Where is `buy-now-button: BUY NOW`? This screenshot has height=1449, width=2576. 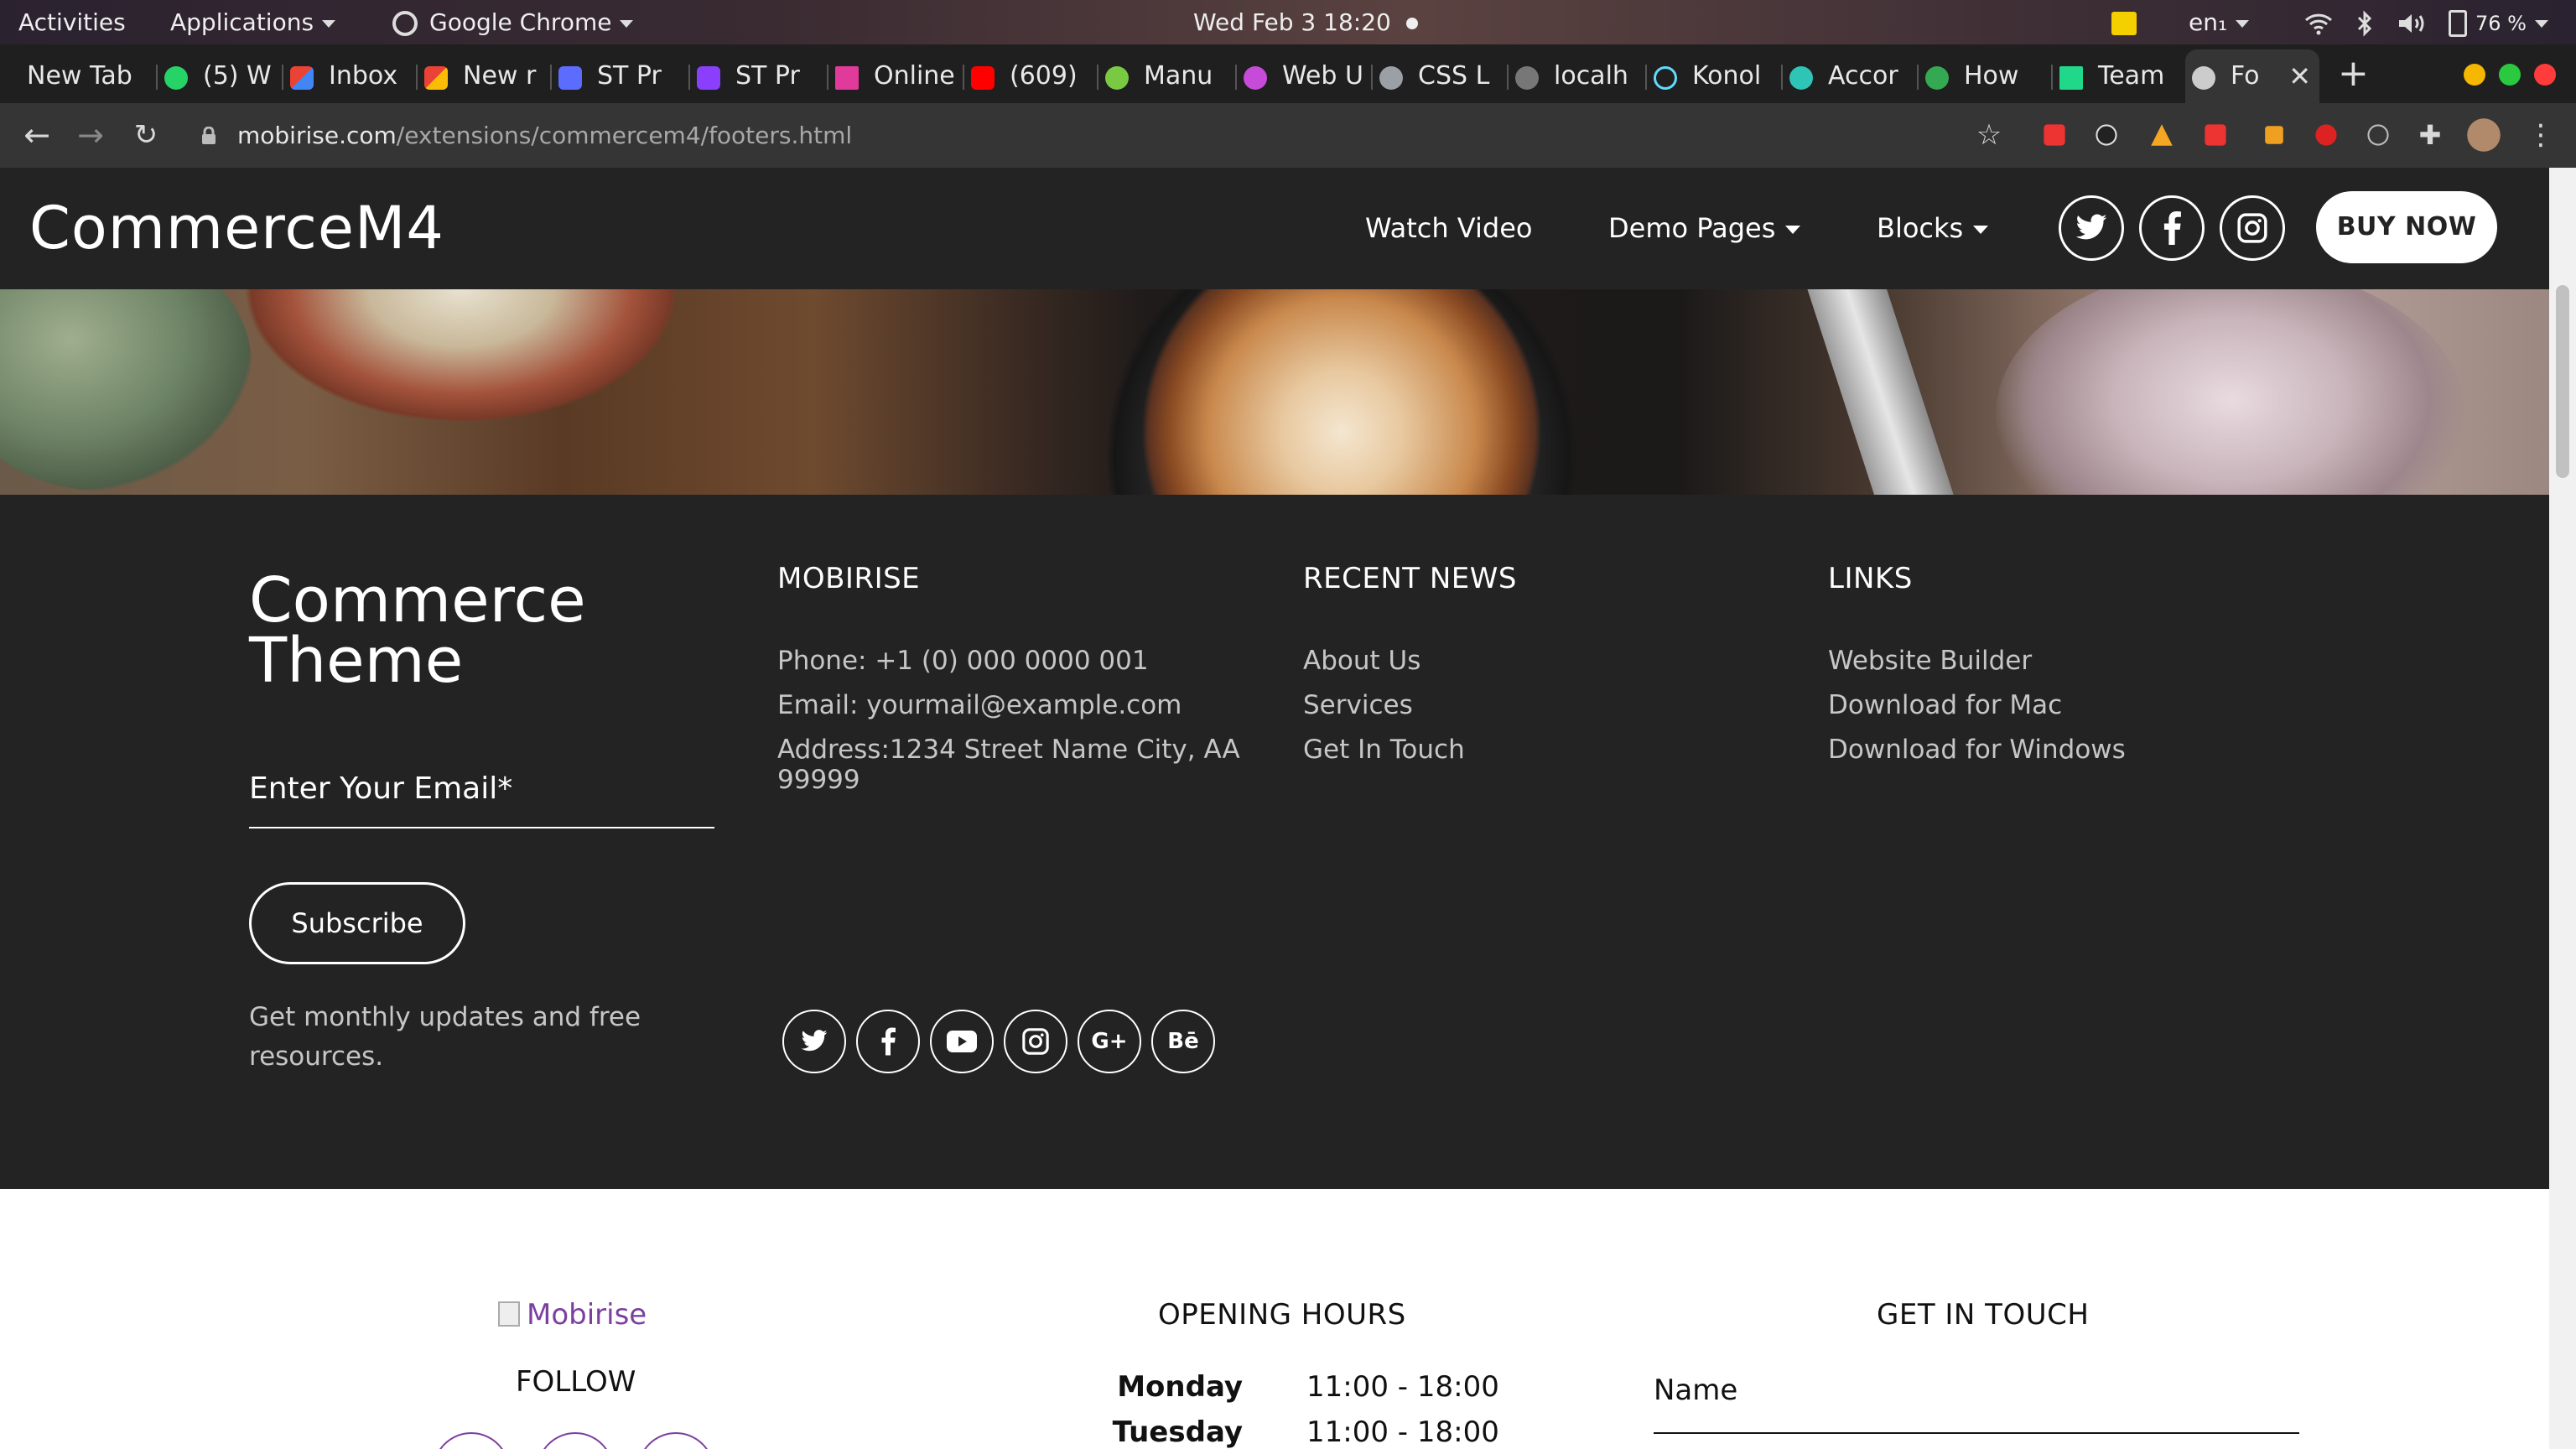
buy-now-button: BUY NOW is located at coordinates (2406, 227).